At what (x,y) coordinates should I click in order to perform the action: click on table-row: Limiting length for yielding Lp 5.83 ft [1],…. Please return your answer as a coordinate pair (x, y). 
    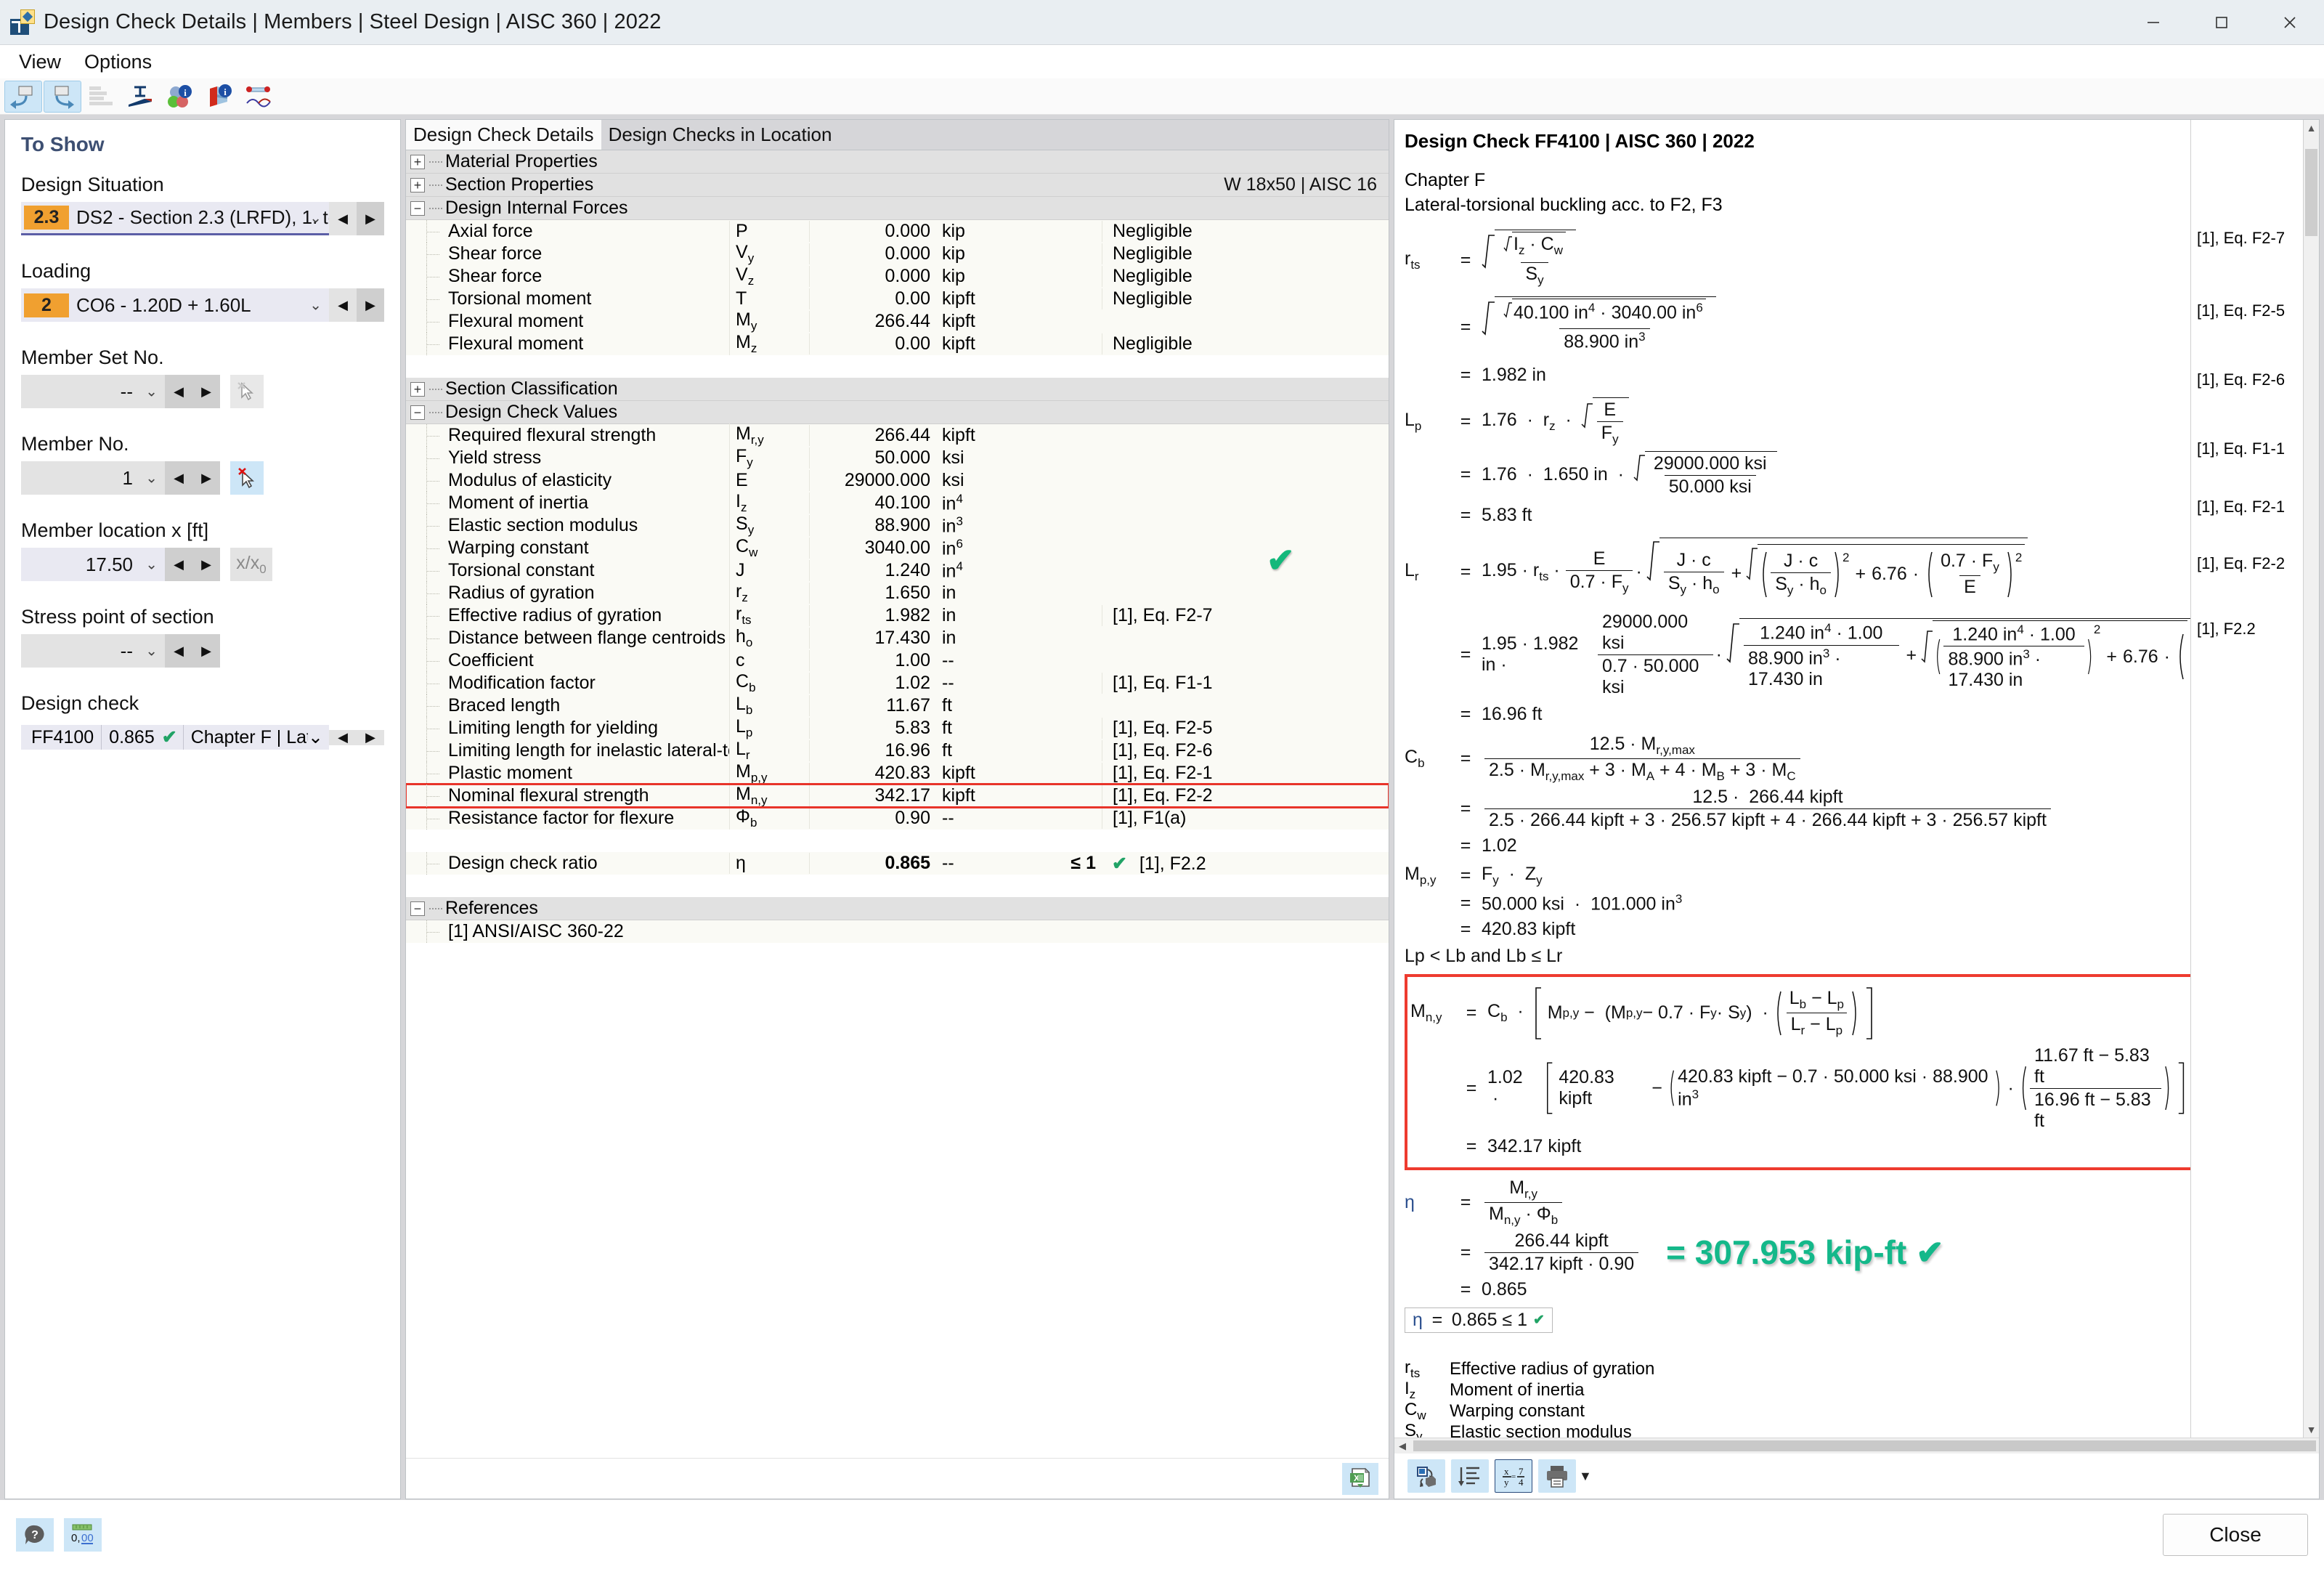
    Looking at the image, I should click on (897, 728).